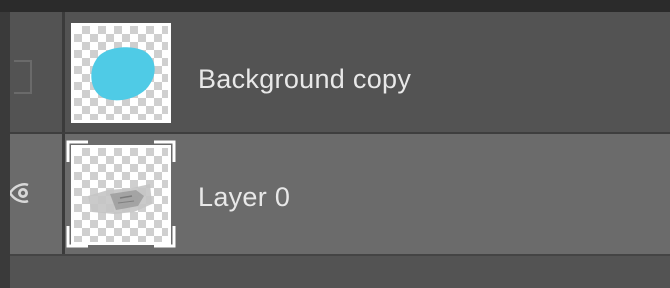 Image resolution: width=670 pixels, height=288 pixels. What do you see at coordinates (304, 79) in the screenshot?
I see `layer-name-background-copy: Background copy` at bounding box center [304, 79].